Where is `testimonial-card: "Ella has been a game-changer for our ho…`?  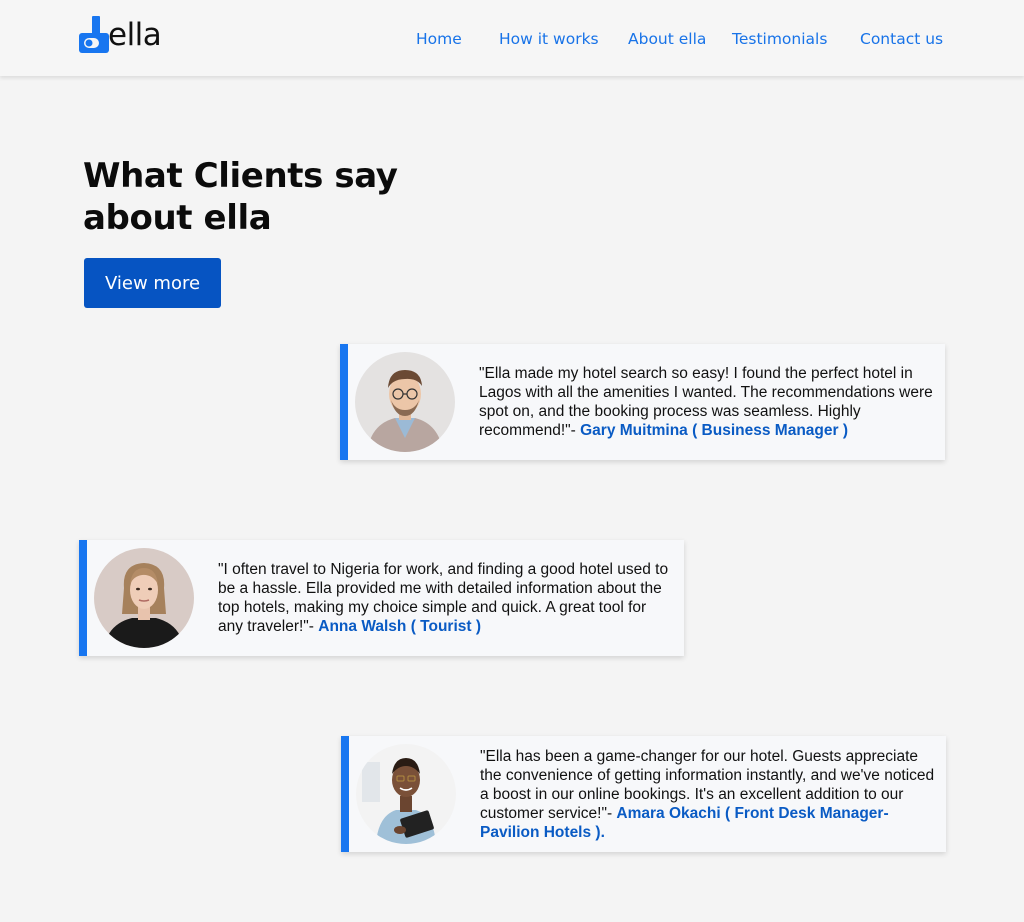
testimonial-card: "Ella has been a game-changer for our ho… is located at coordinates (643, 794).